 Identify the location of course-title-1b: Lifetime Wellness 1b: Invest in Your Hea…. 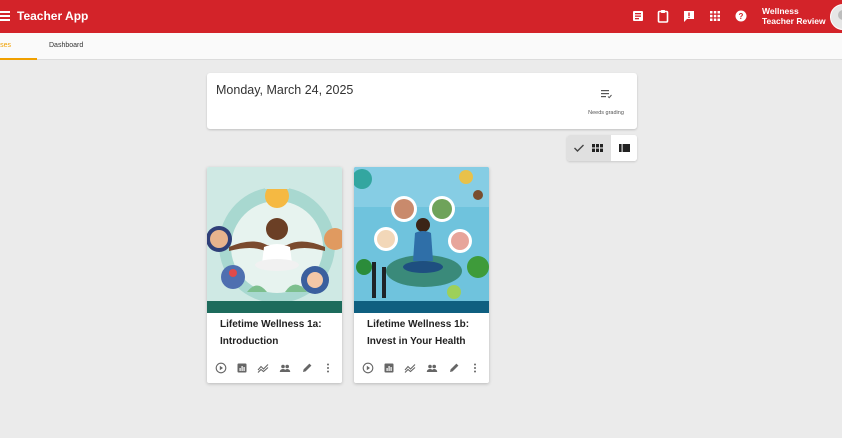
(424, 333).